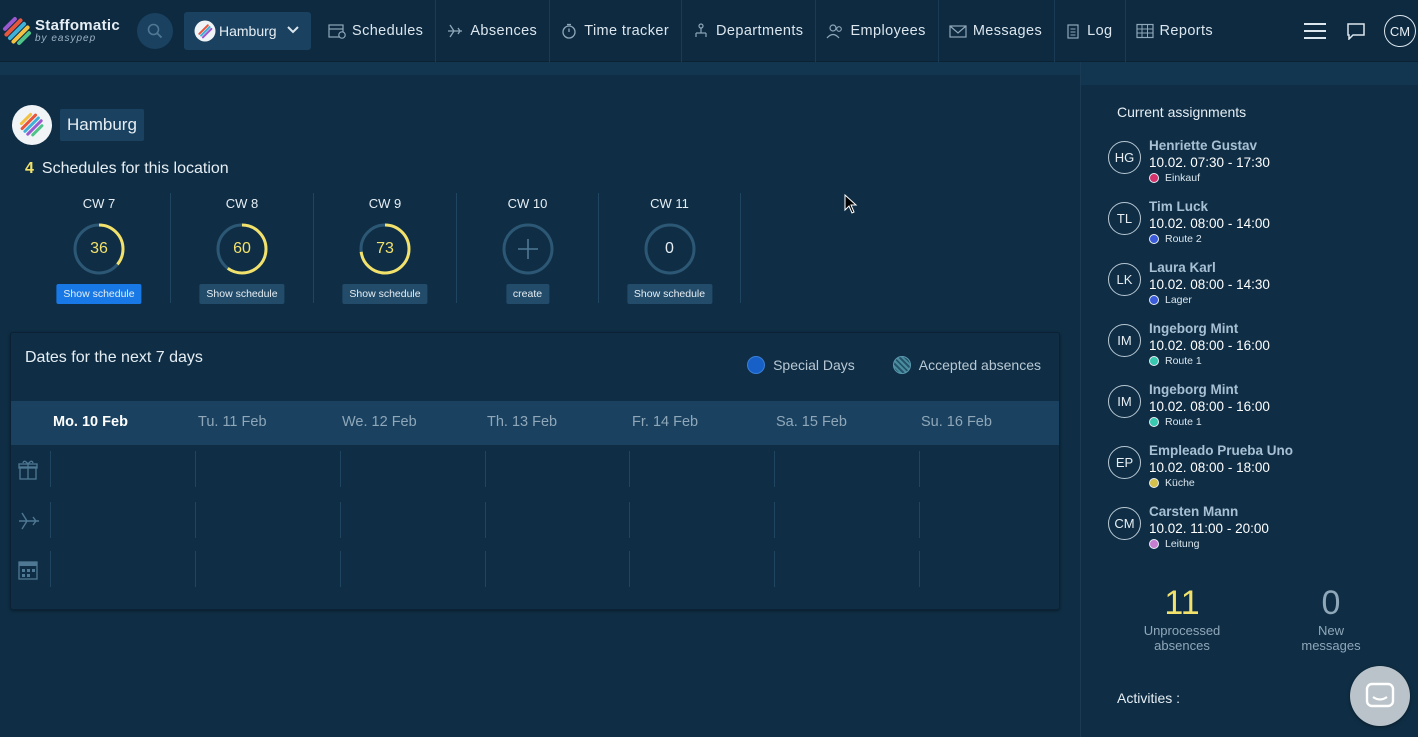 Image resolution: width=1418 pixels, height=737 pixels. Describe the element at coordinates (504, 31) in the screenshot. I see `nav-absences-label: Absences` at that location.